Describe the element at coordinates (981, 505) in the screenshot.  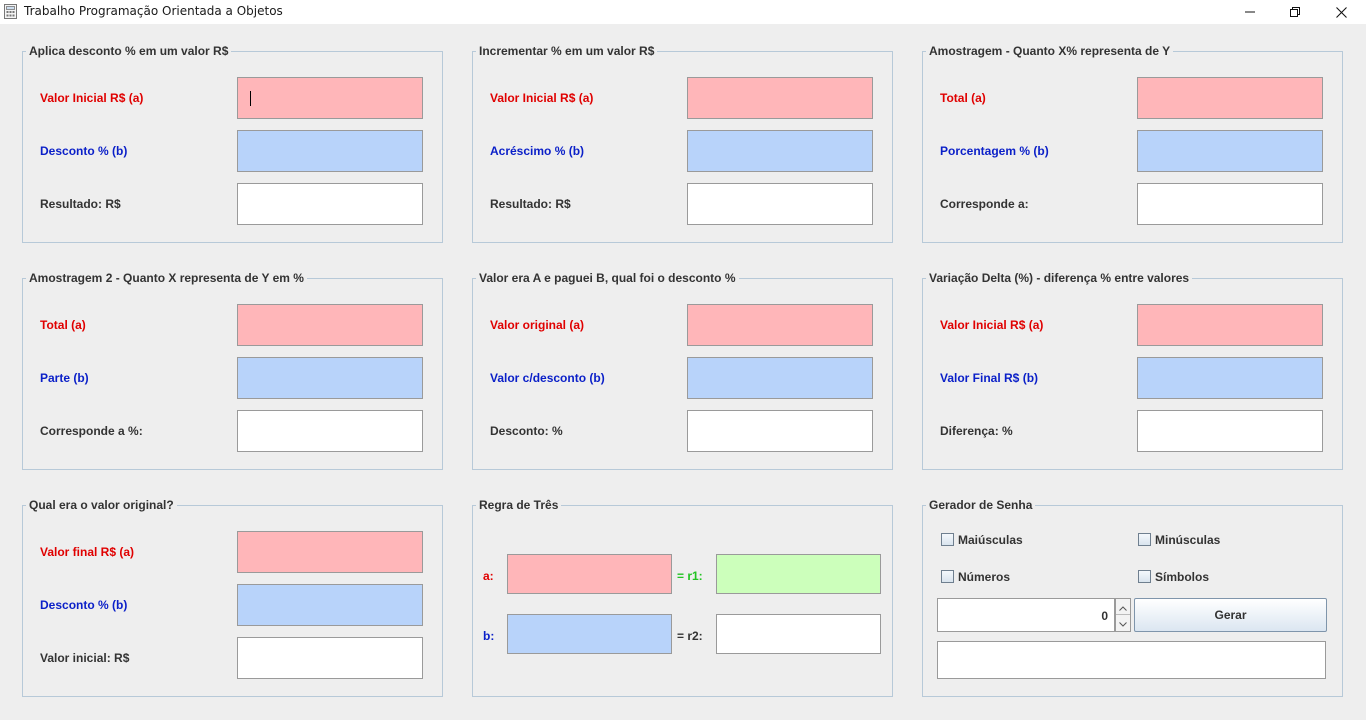
I see `panel-title: Gerador de Senha` at that location.